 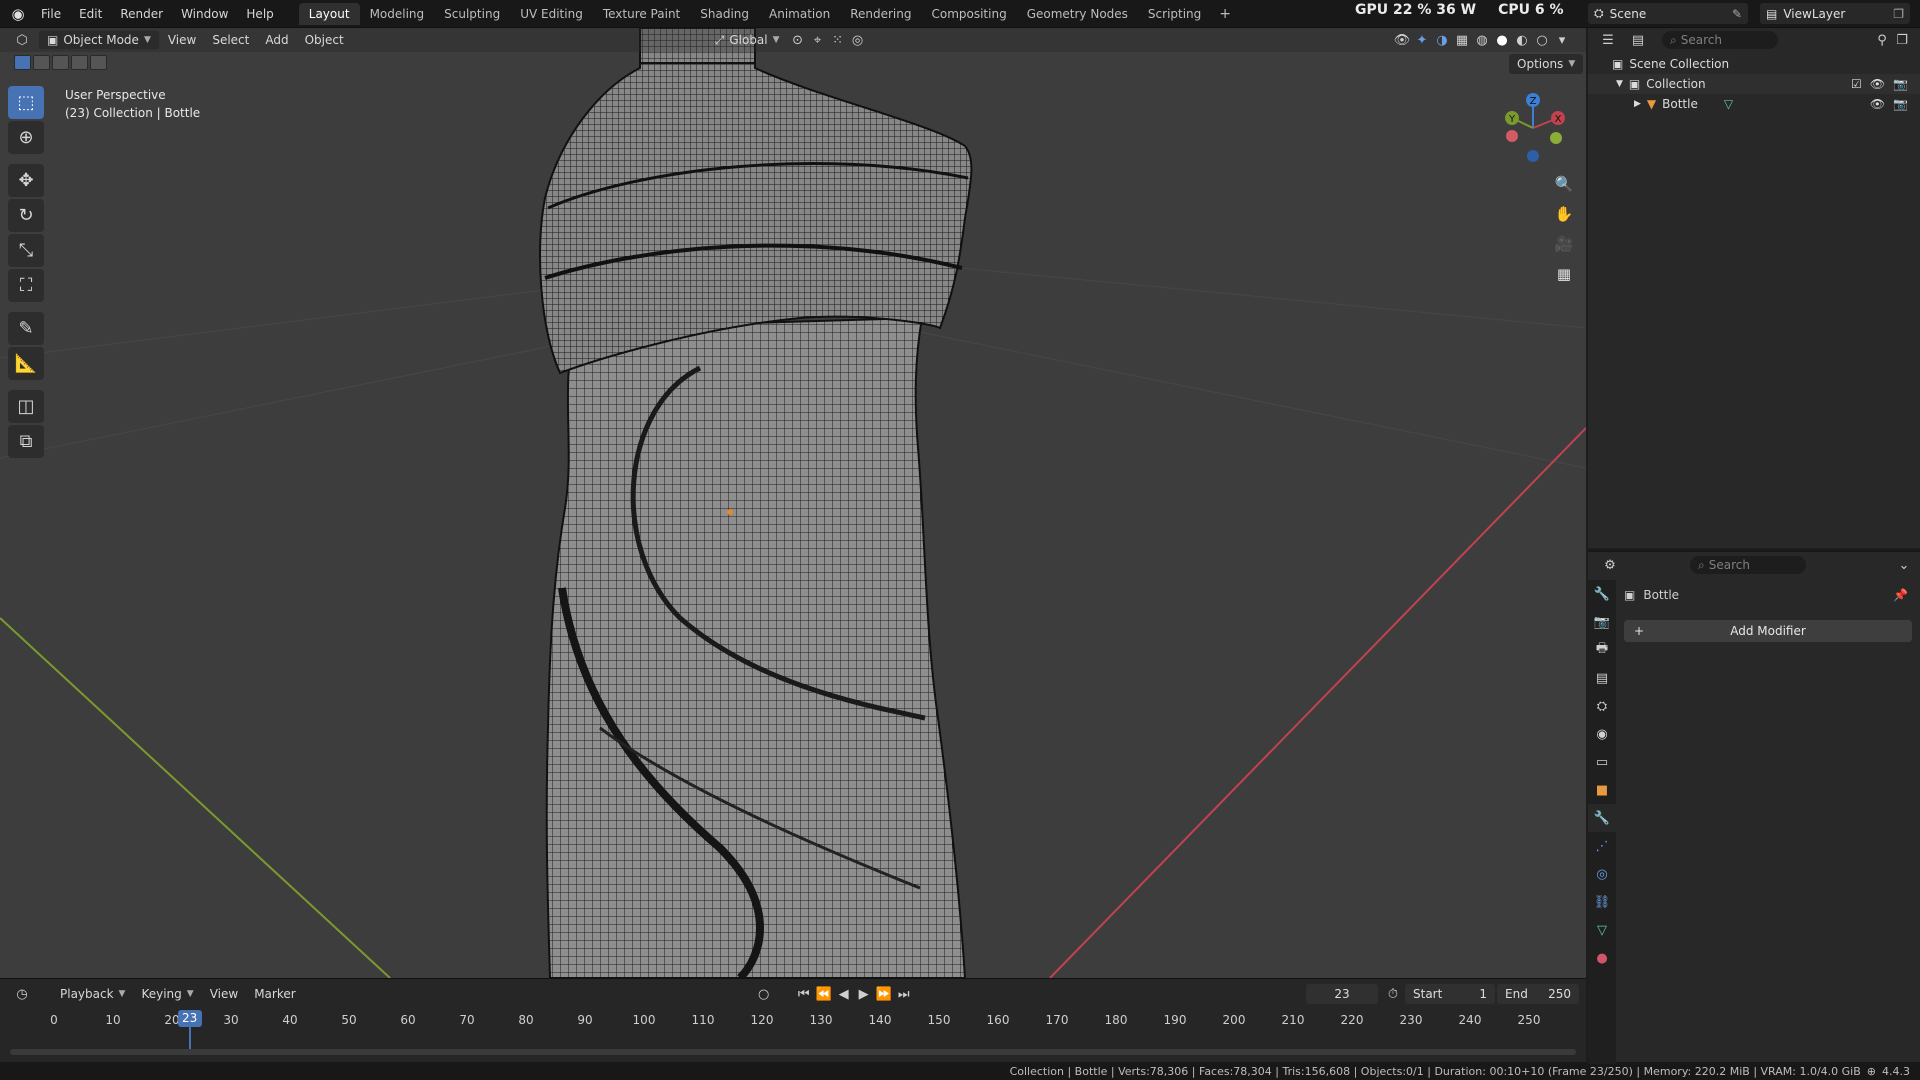 I want to click on modifier-tab-icon: 🔧, so click(x=1602, y=818).